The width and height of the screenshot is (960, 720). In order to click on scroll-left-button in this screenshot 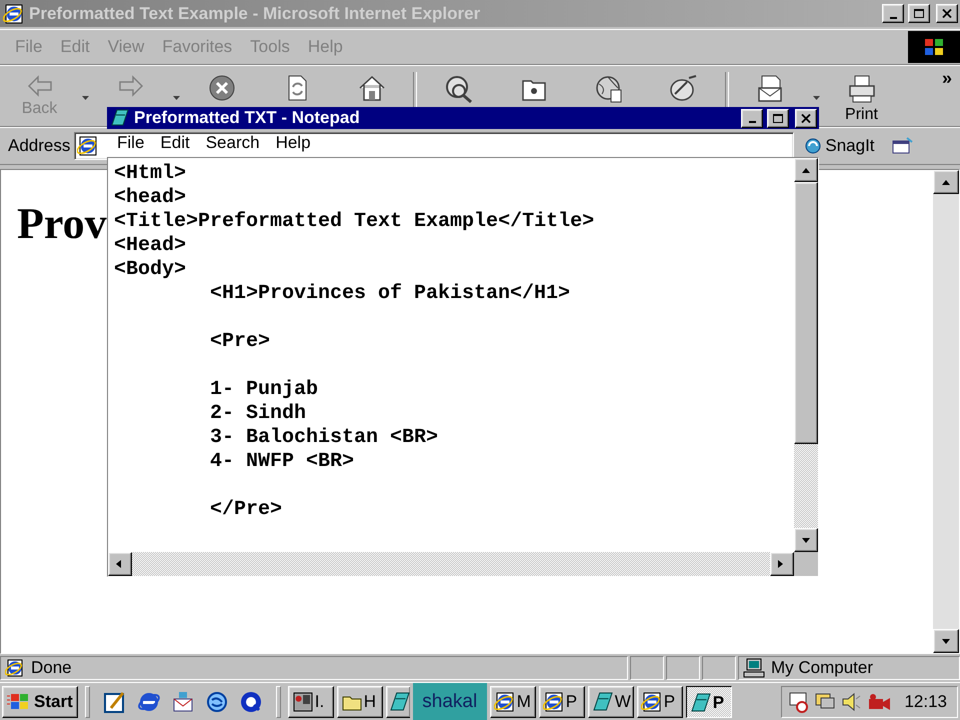, I will do `click(120, 564)`.